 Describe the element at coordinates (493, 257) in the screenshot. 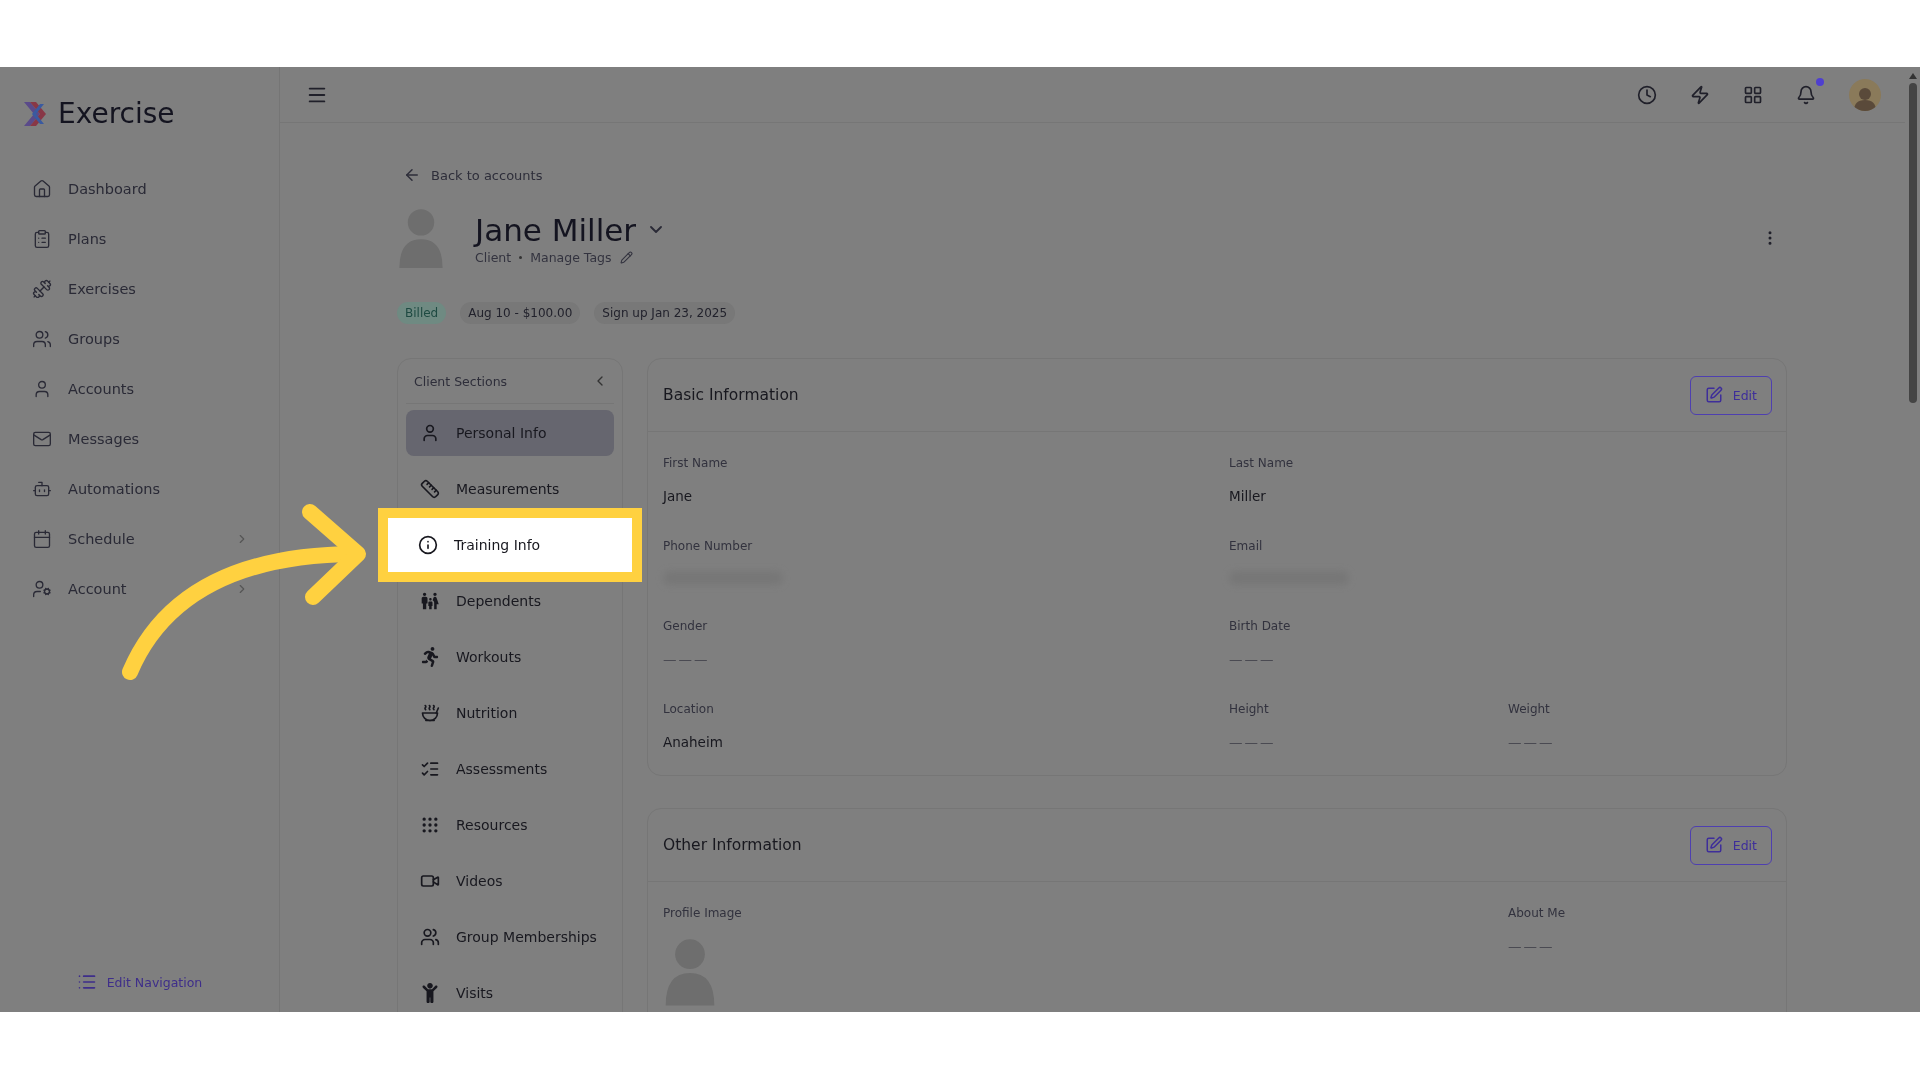

I see `client-role: Client` at that location.